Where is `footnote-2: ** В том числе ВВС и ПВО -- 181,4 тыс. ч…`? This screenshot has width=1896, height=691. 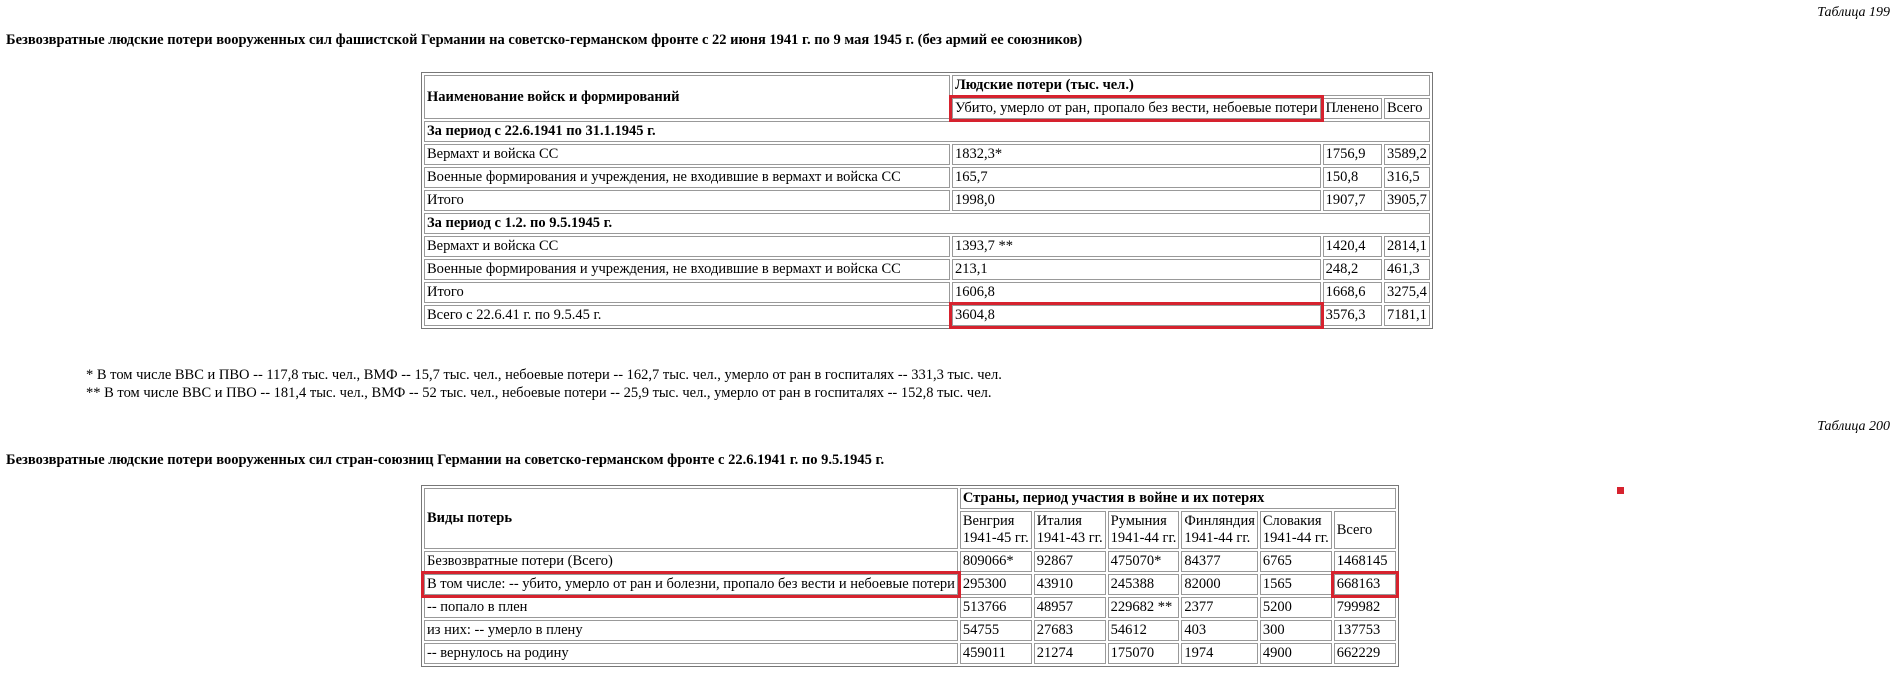
footnote-2: ** В том числе ВВС и ПВО -- 181,4 тыс. ч… is located at coordinates (539, 393).